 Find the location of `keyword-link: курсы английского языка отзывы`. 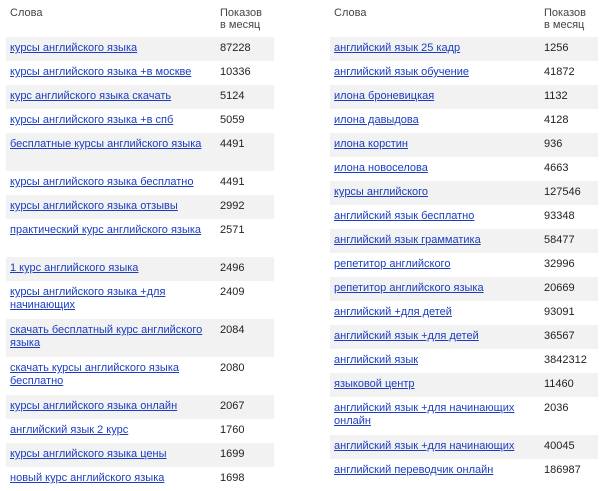

keyword-link: курсы английского языка отзывы is located at coordinates (94, 206).